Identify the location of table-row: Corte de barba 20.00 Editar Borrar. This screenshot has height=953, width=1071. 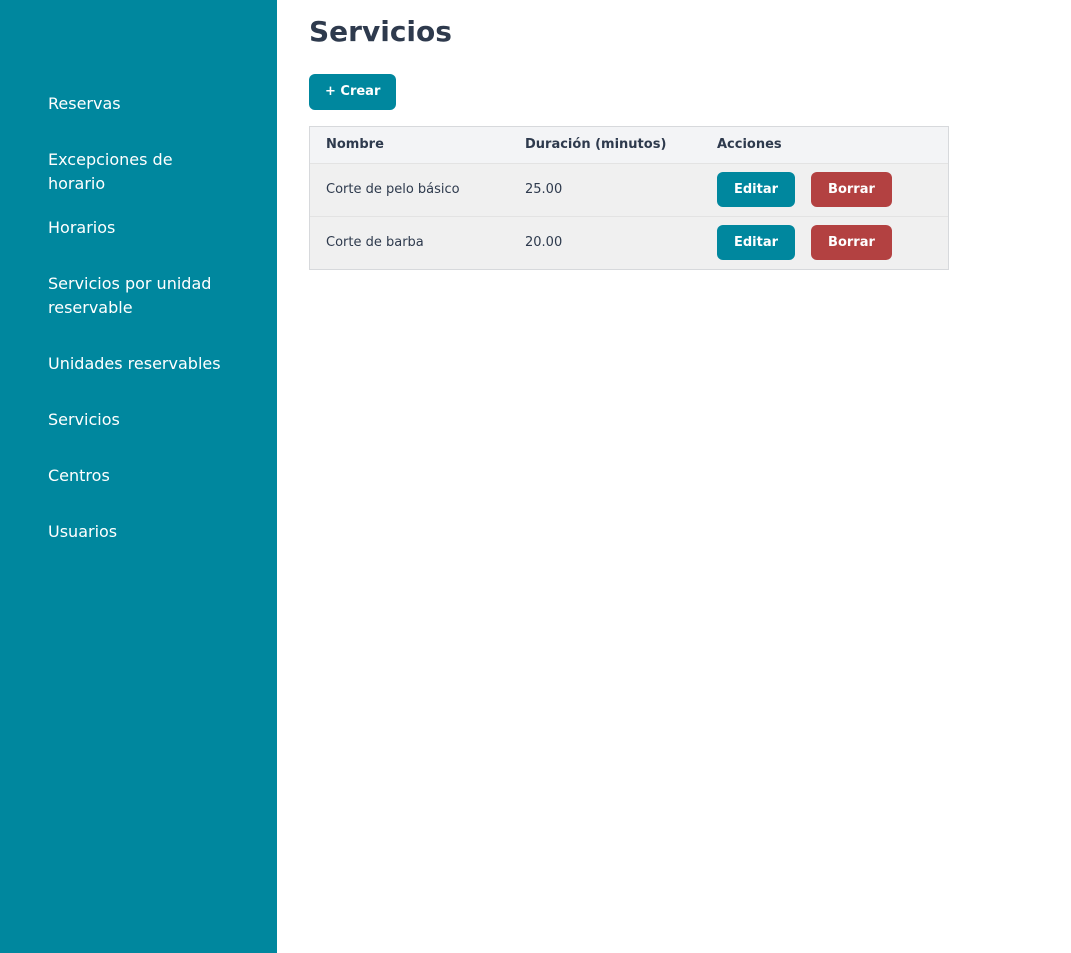
(629, 242).